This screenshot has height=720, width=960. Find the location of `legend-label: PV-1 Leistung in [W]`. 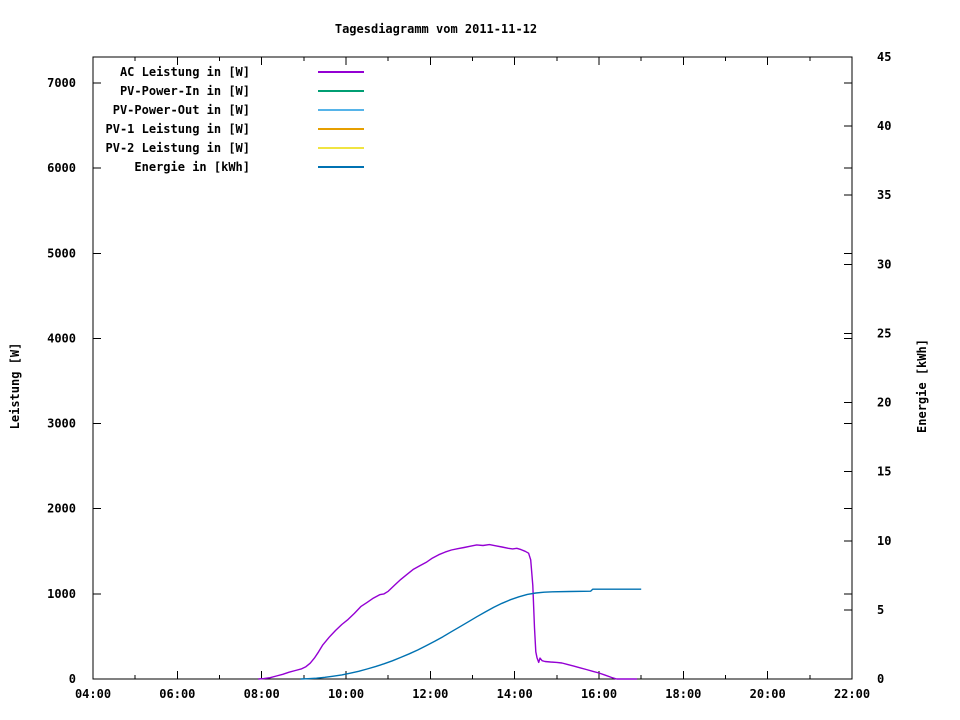

legend-label: PV-1 Leistung in [W] is located at coordinates (178, 128).